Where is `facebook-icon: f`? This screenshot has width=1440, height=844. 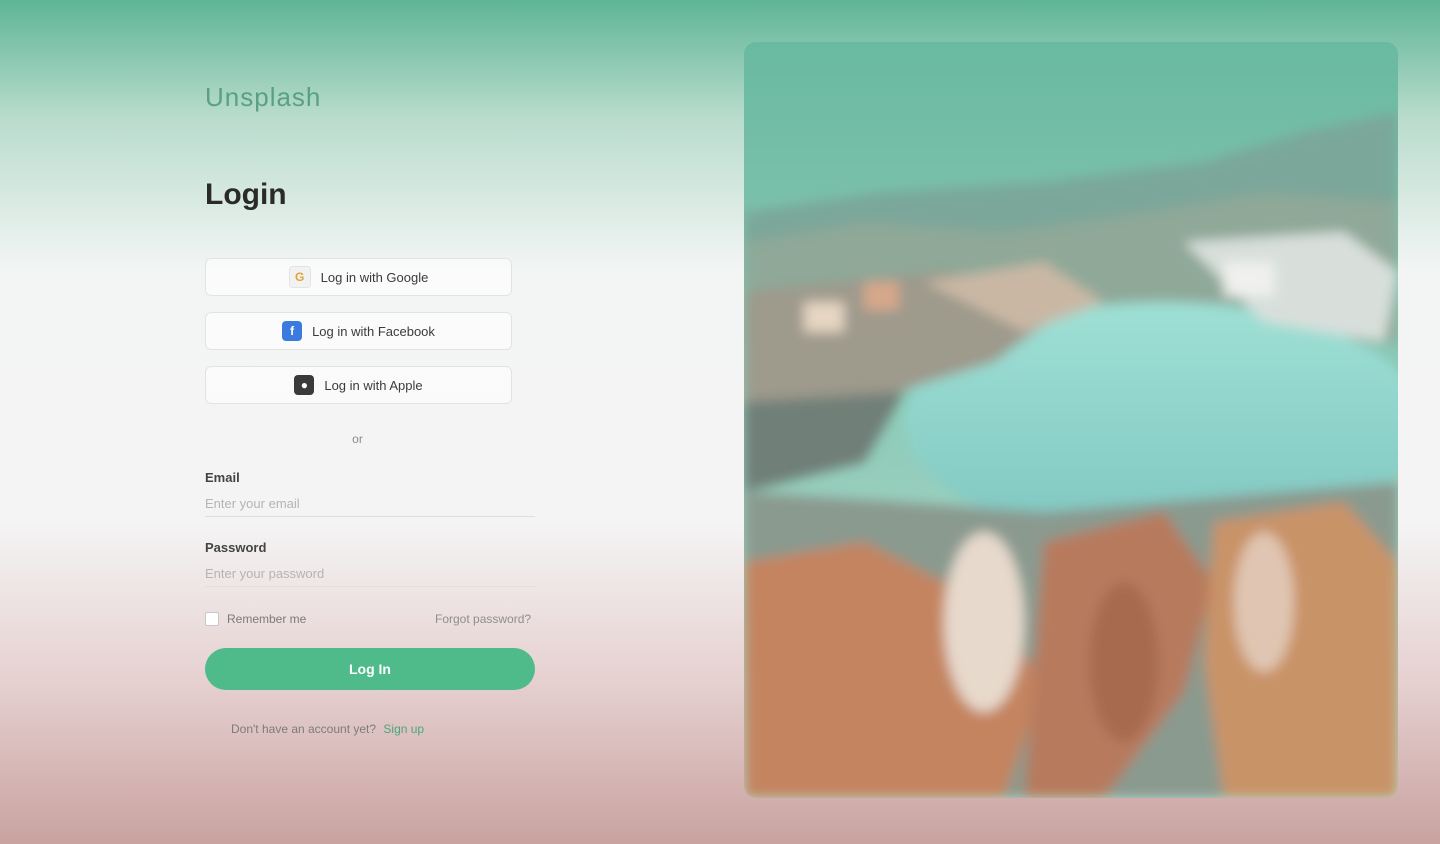 facebook-icon: f is located at coordinates (292, 331).